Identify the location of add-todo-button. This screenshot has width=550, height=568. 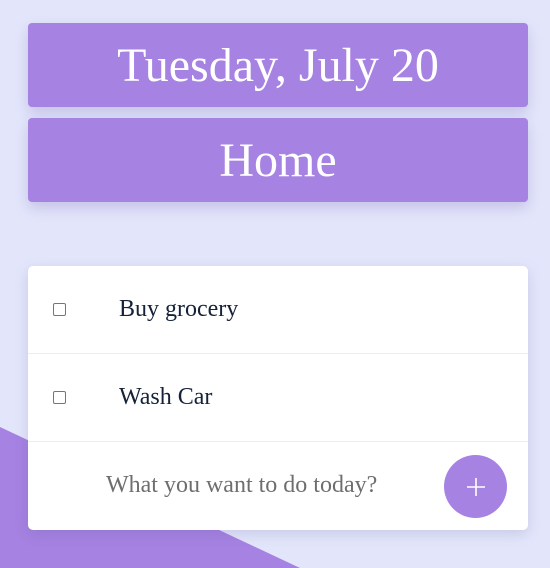
(475, 486).